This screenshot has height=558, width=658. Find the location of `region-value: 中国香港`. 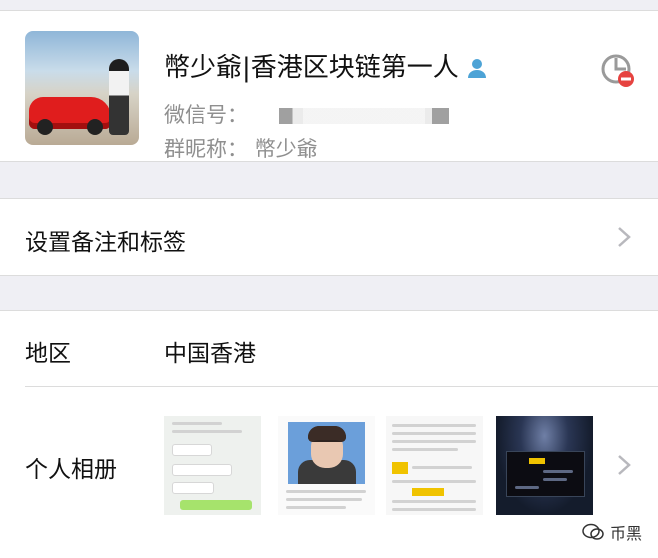

region-value: 中国香港 is located at coordinates (210, 354).